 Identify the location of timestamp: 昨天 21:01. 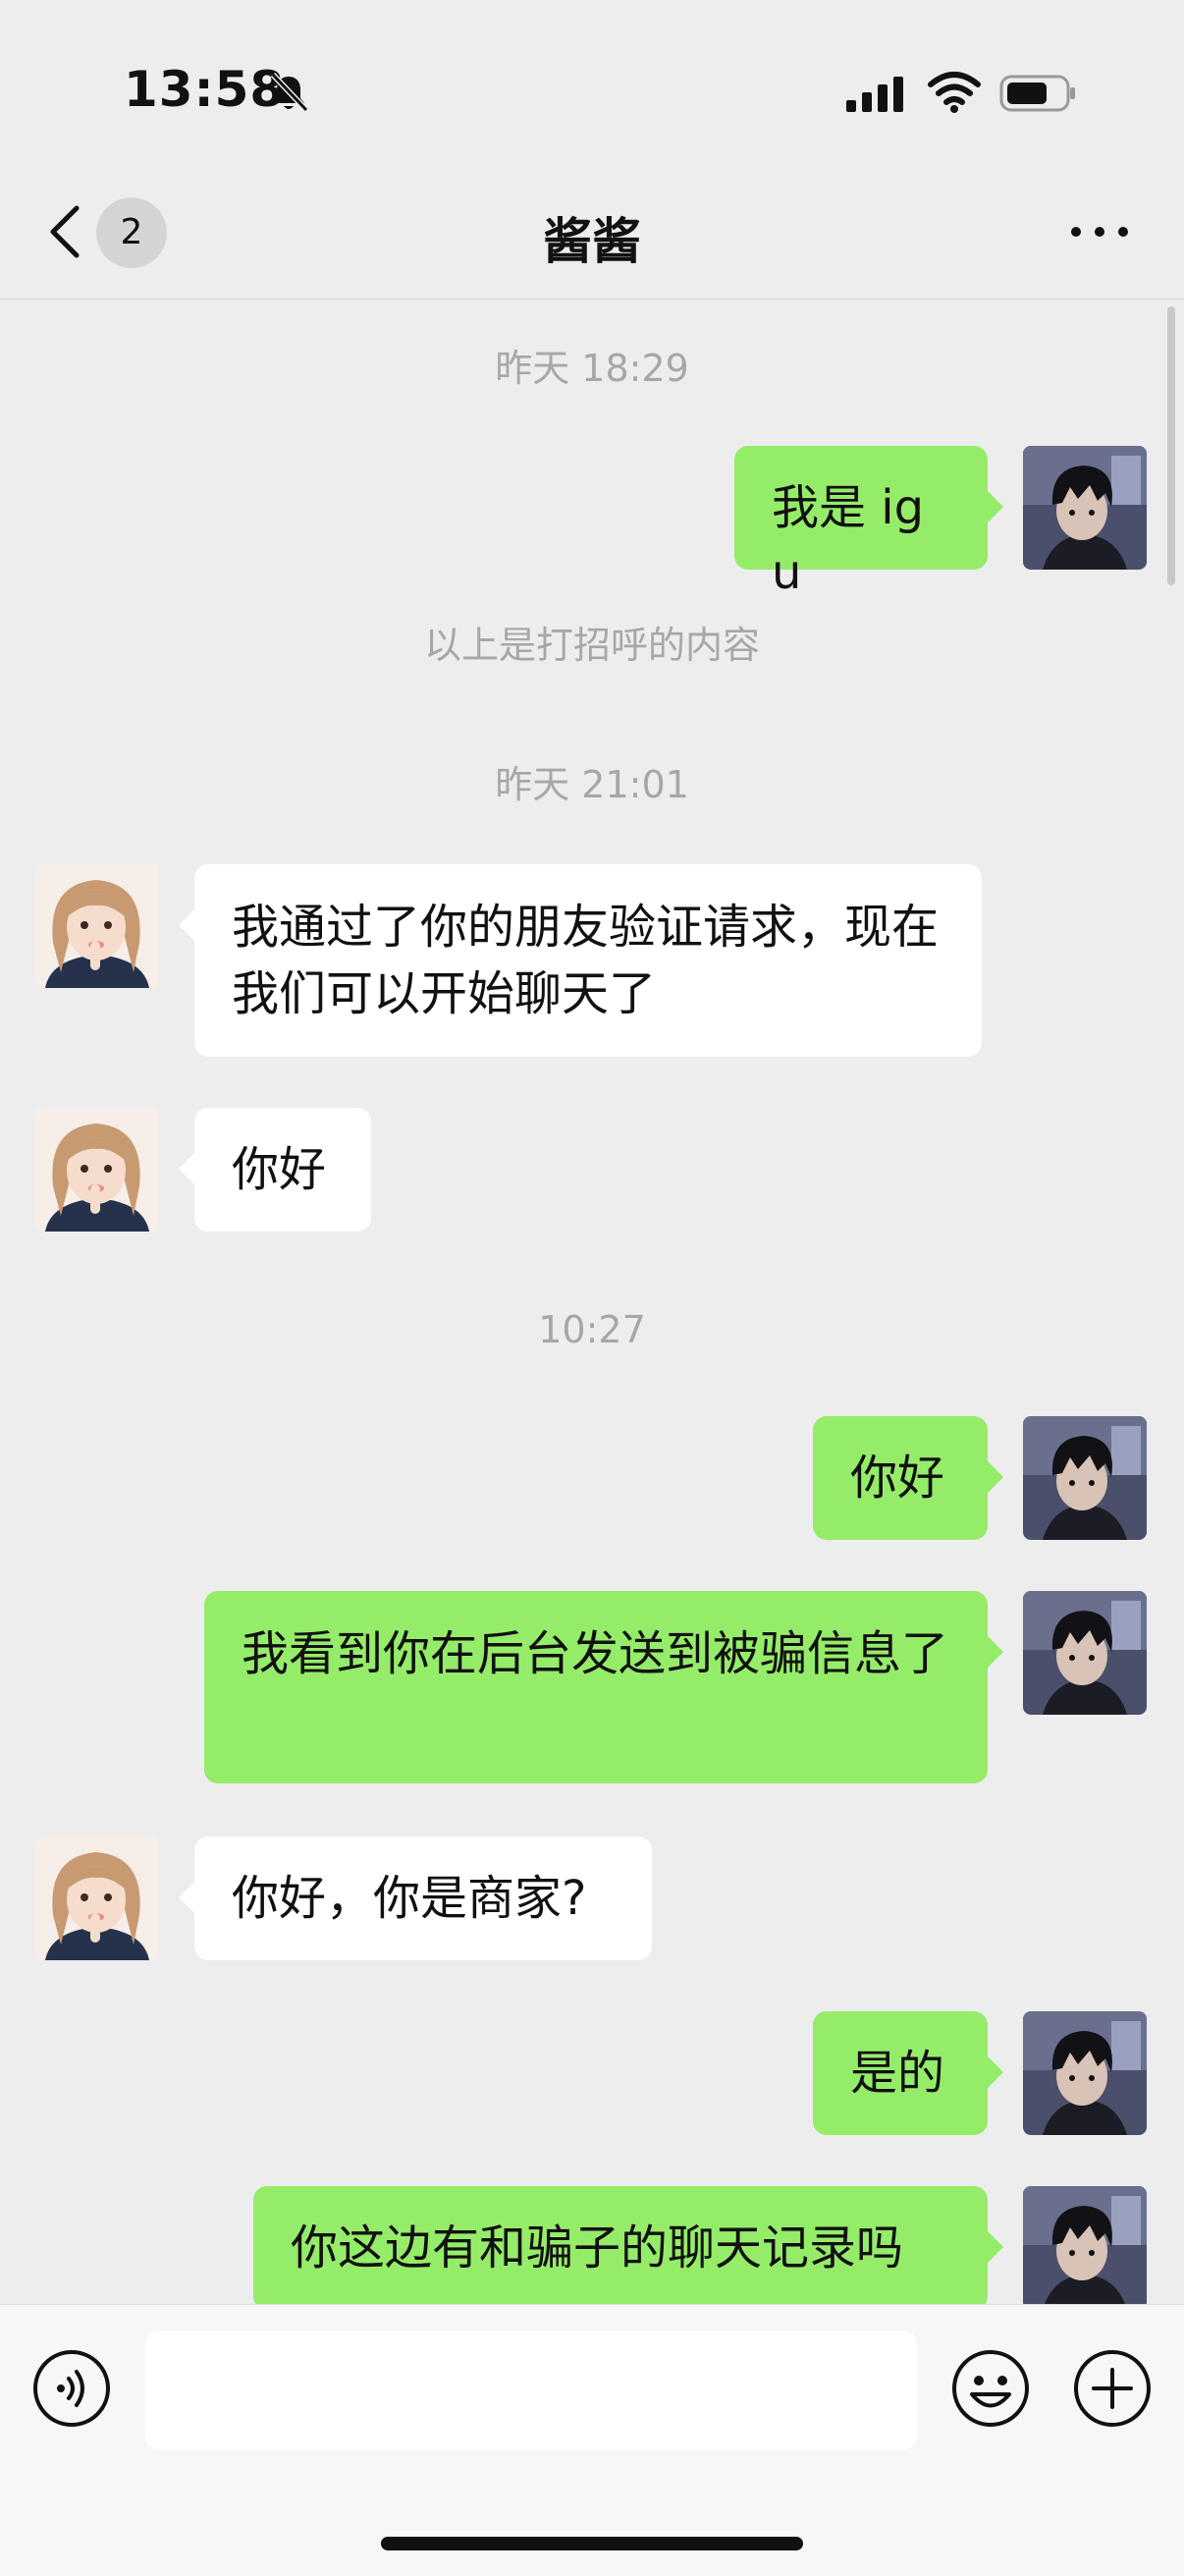
(592, 784).